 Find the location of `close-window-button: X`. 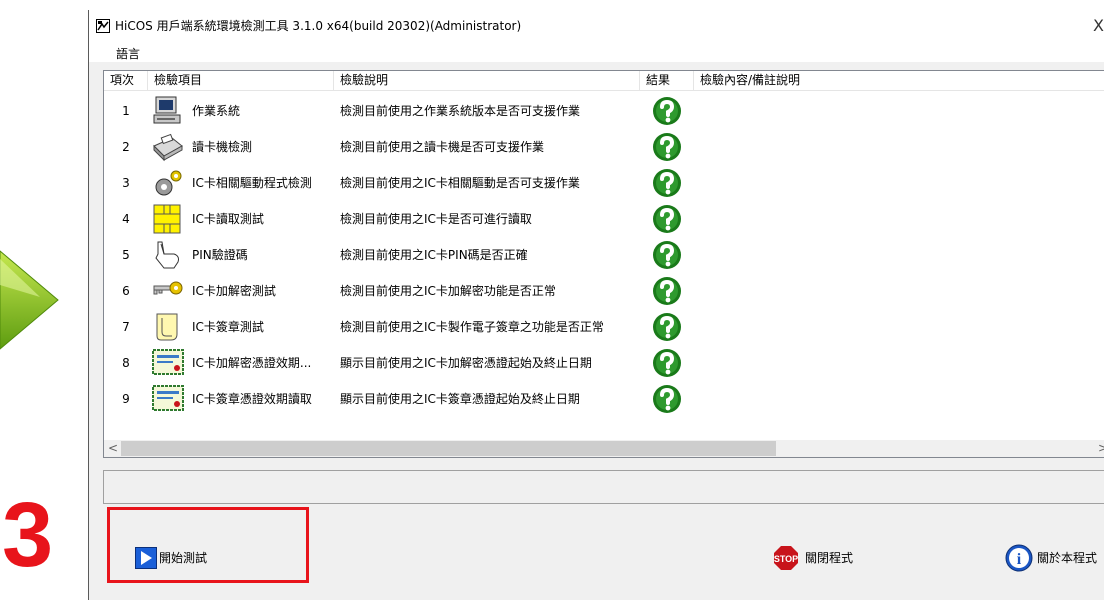

close-window-button: X is located at coordinates (1098, 25).